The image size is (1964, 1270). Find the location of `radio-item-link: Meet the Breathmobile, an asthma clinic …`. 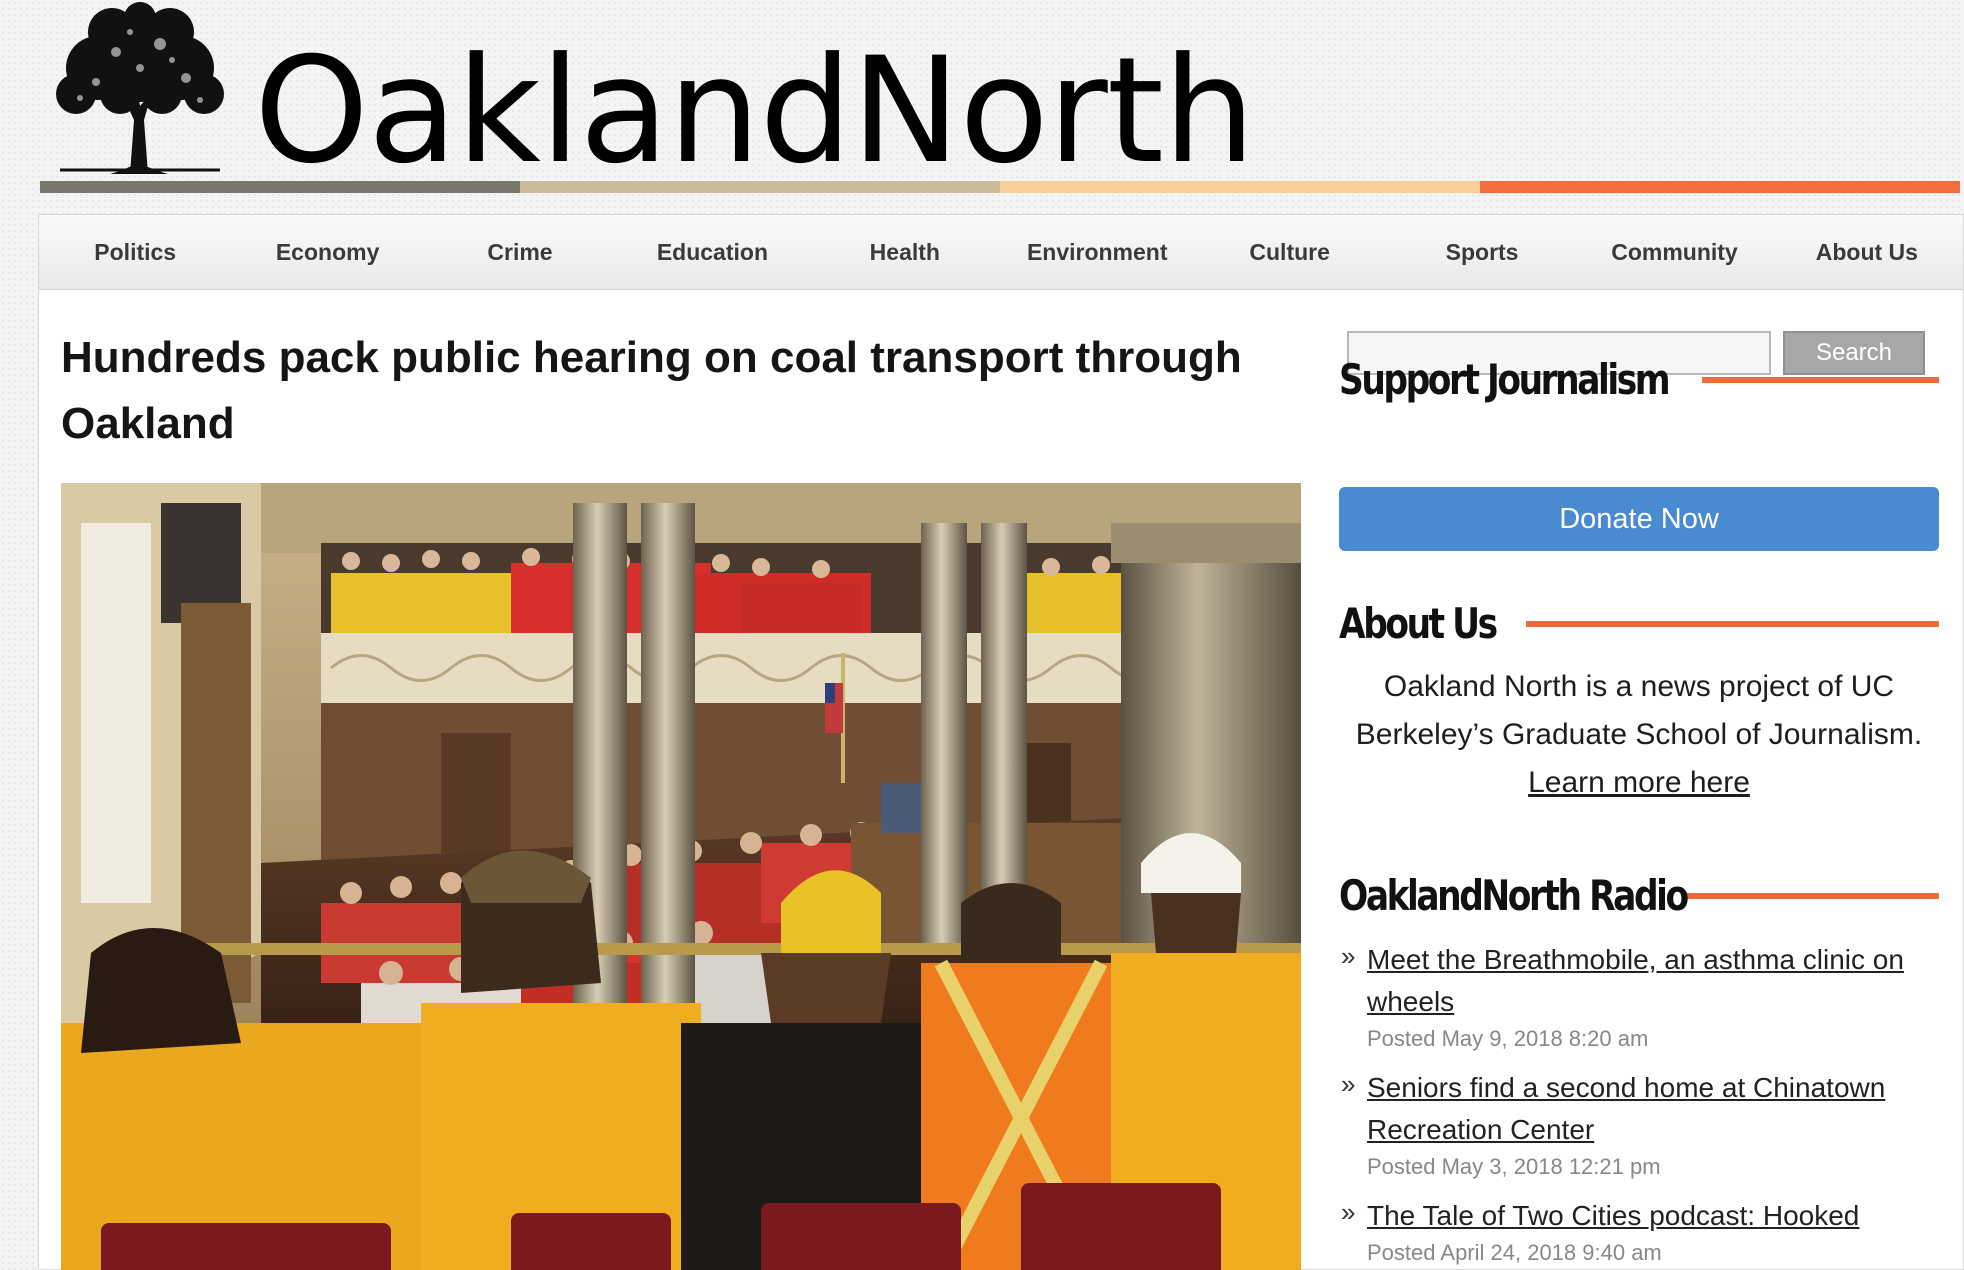

radio-item-link: Meet the Breathmobile, an asthma clinic … is located at coordinates (1654, 981).